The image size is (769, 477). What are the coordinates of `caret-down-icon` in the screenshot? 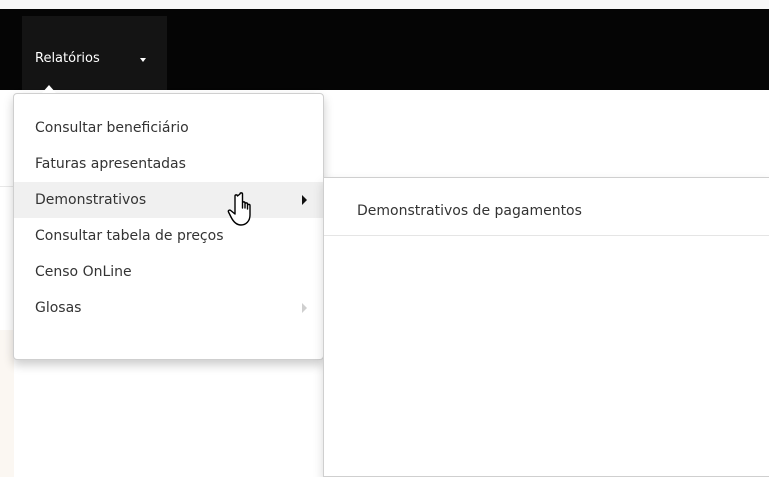 It's located at (143, 60).